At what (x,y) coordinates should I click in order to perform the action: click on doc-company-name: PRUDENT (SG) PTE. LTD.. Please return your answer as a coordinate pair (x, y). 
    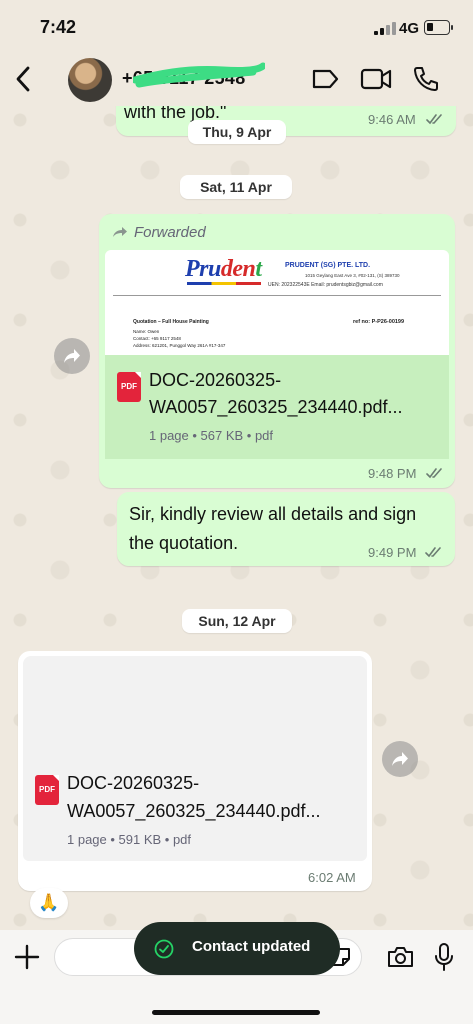
    Looking at the image, I should click on (328, 265).